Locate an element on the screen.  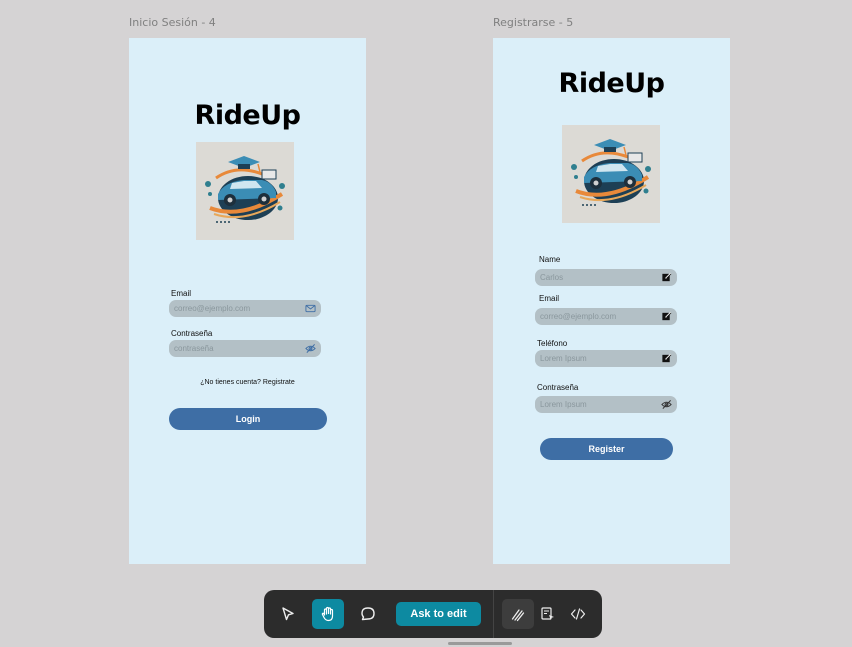
frame-label-register: Registrarse - 5 is located at coordinates (533, 22).